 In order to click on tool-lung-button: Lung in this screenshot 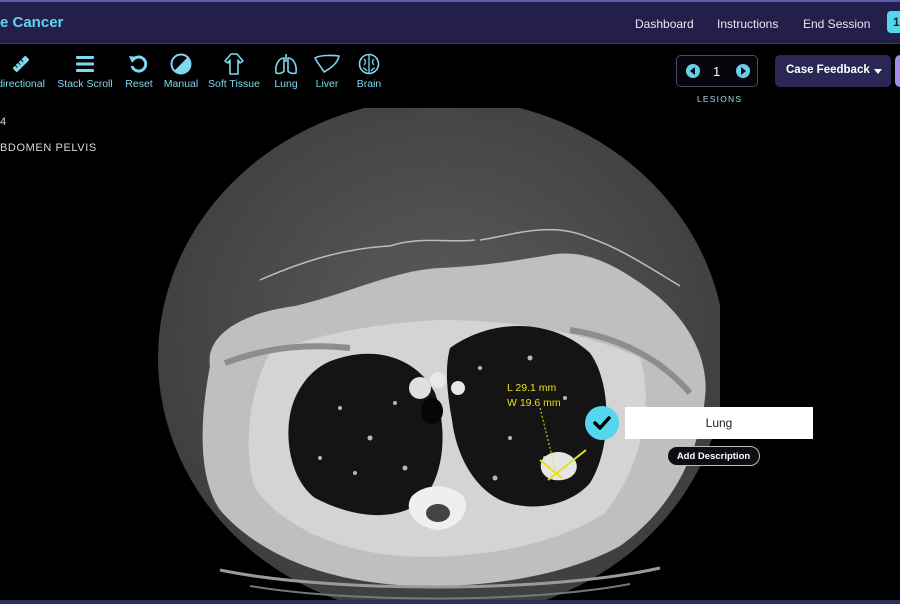, I will do `click(286, 73)`.